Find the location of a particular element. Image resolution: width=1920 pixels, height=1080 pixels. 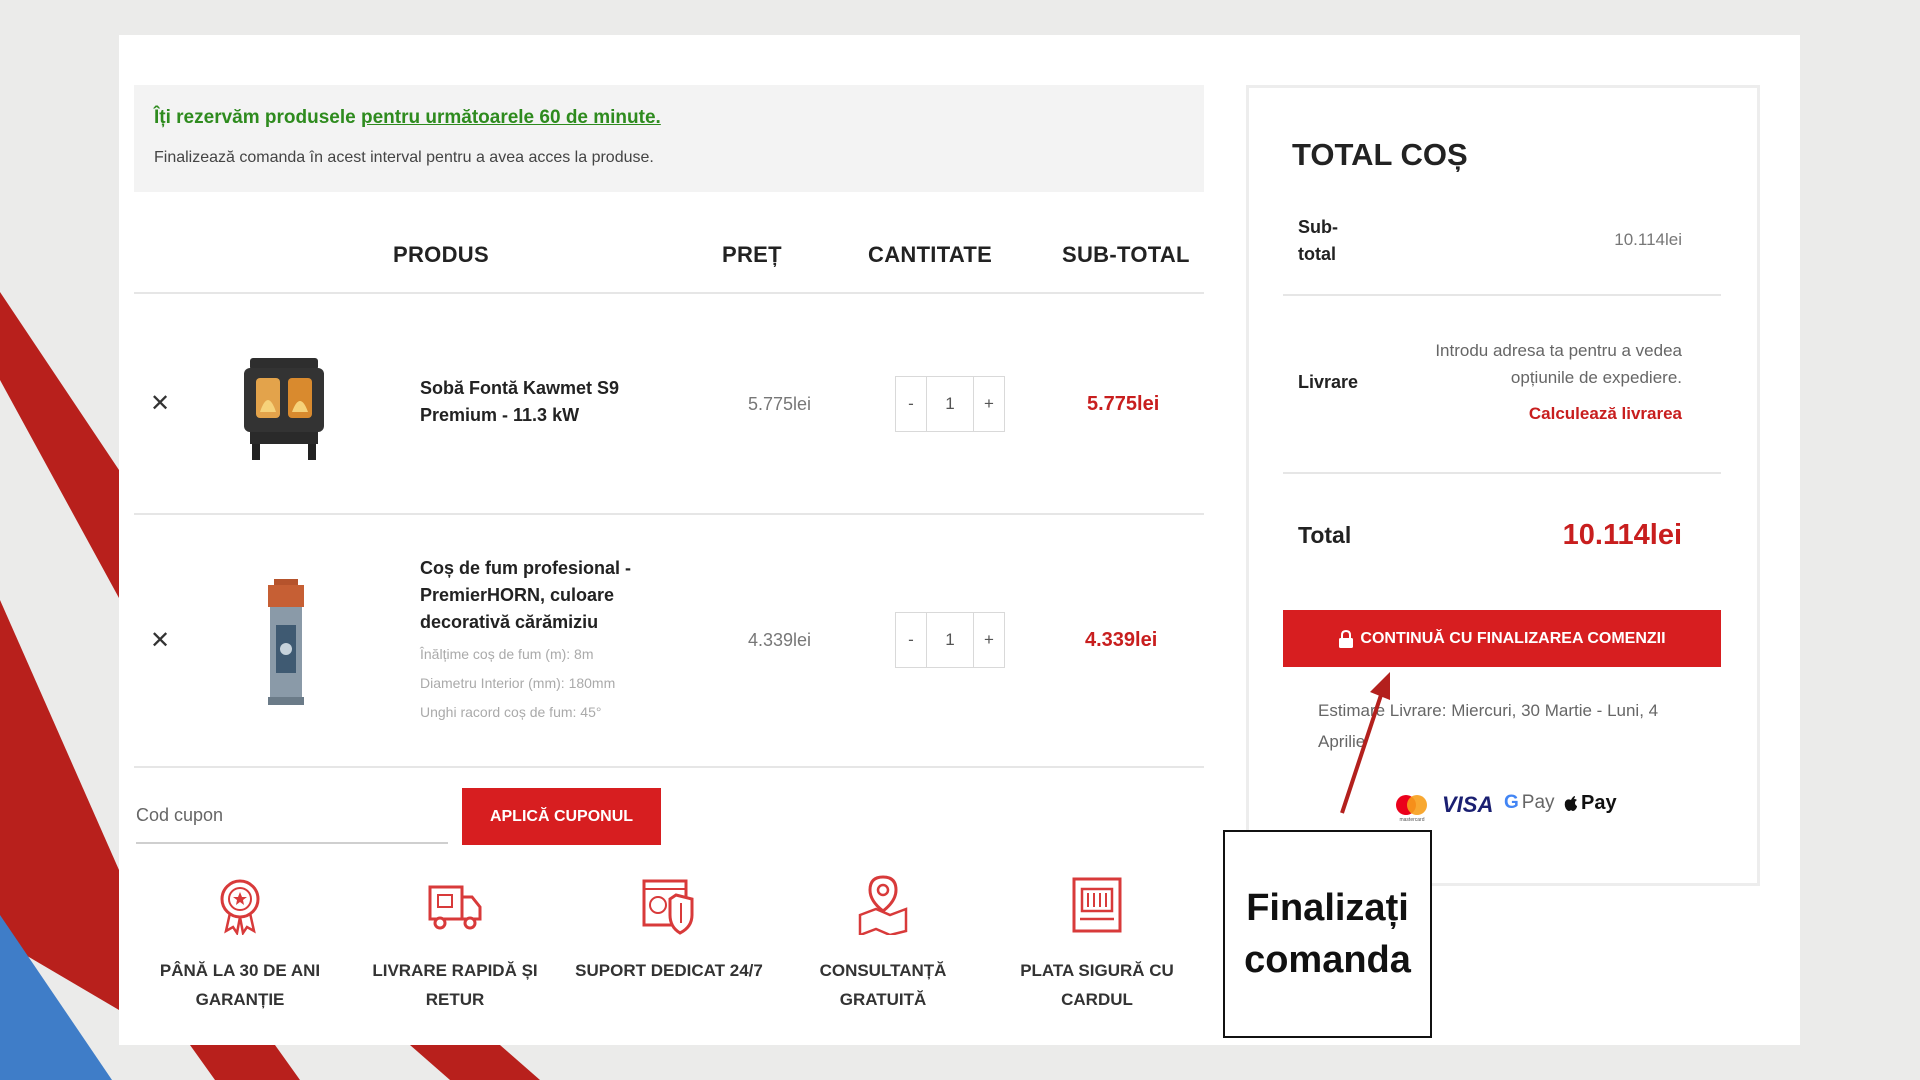

feature-delivery: LIVRARE RAPIDĂ ȘI RETUR is located at coordinates (455, 944).